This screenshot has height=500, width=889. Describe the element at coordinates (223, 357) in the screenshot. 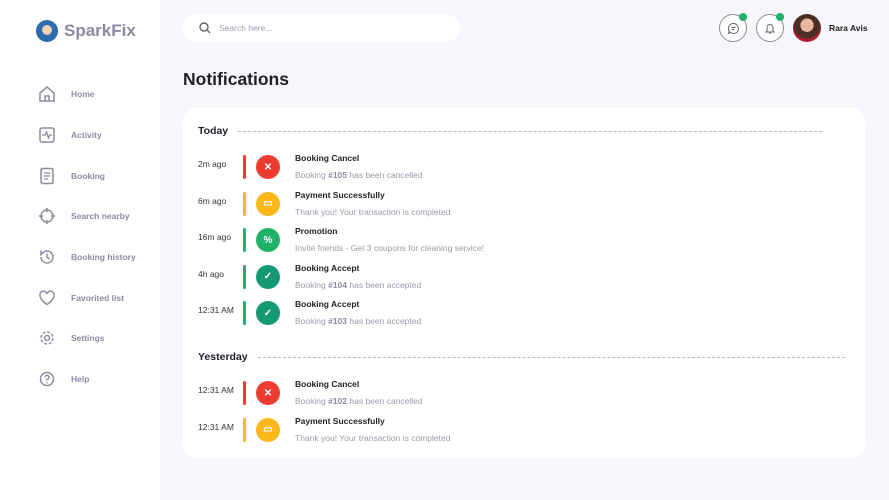

I see `section-label: Yesterday` at that location.